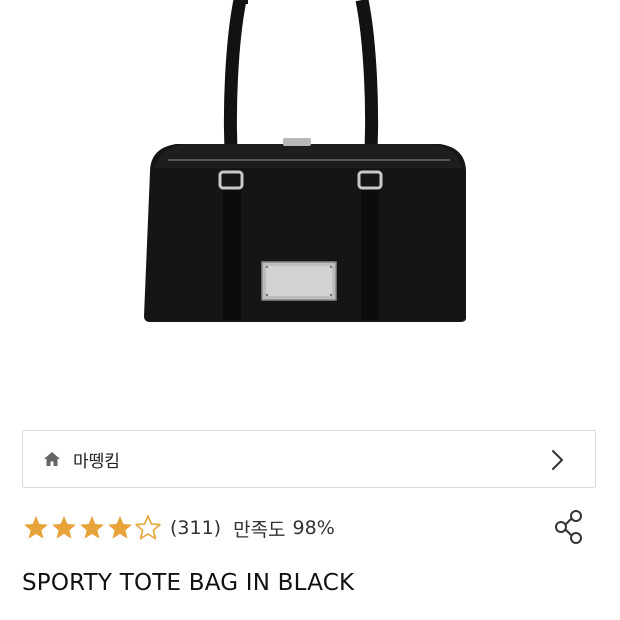  I want to click on store-link: 마뗑킴, so click(309, 459).